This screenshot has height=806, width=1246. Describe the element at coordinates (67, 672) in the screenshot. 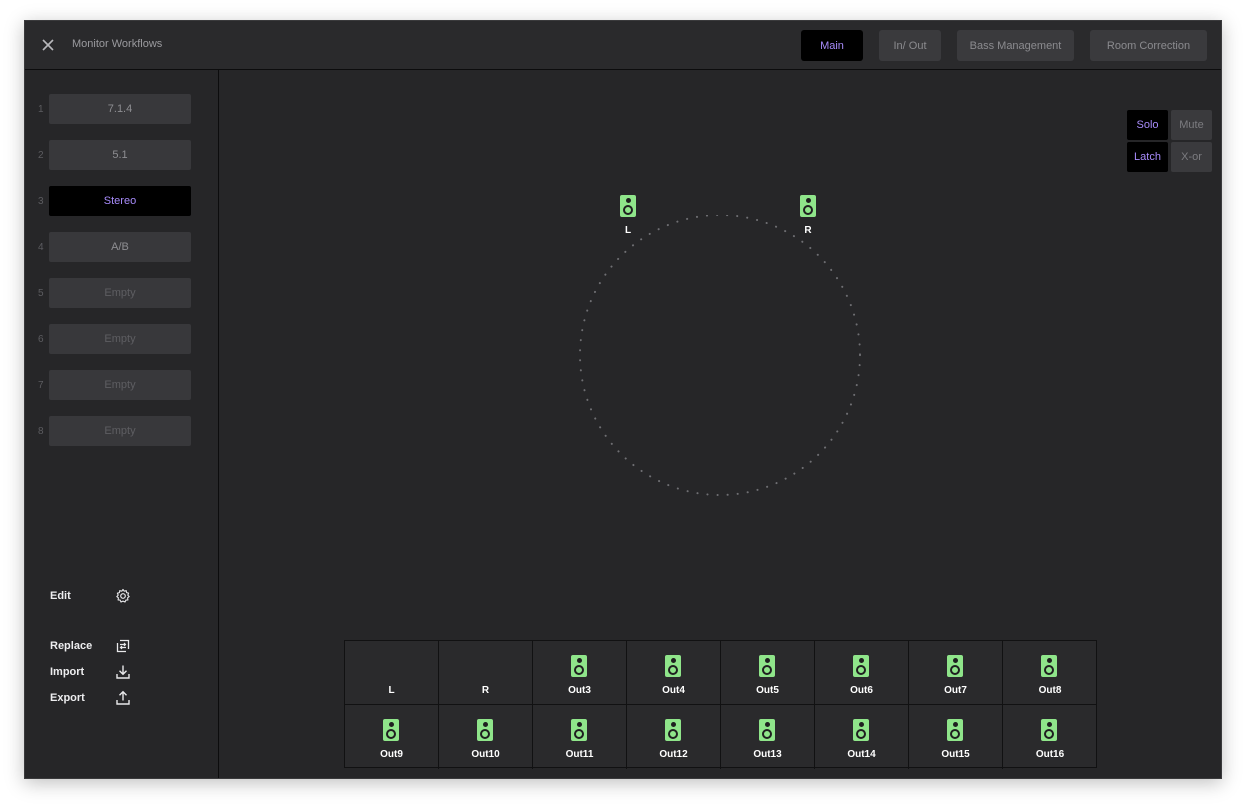

I see `import-button: Import` at that location.